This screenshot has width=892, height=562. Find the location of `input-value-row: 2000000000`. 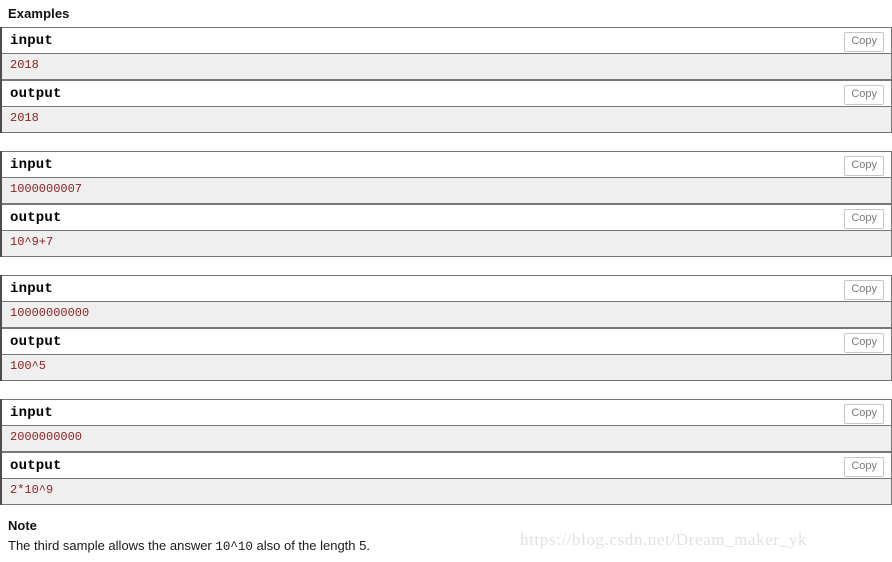

input-value-row: 2000000000 is located at coordinates (447, 439).